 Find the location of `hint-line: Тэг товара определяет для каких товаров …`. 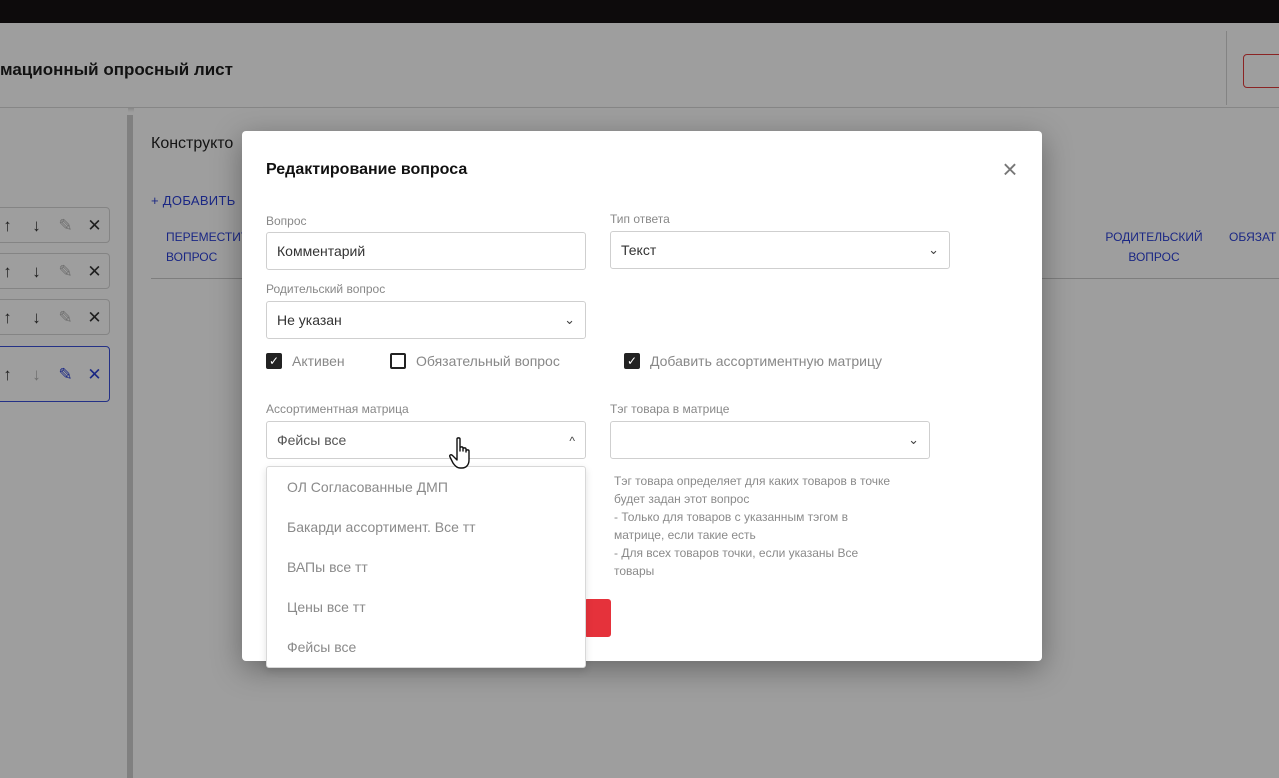

hint-line: Тэг товара определяет для каких товаров … is located at coordinates (752, 481).